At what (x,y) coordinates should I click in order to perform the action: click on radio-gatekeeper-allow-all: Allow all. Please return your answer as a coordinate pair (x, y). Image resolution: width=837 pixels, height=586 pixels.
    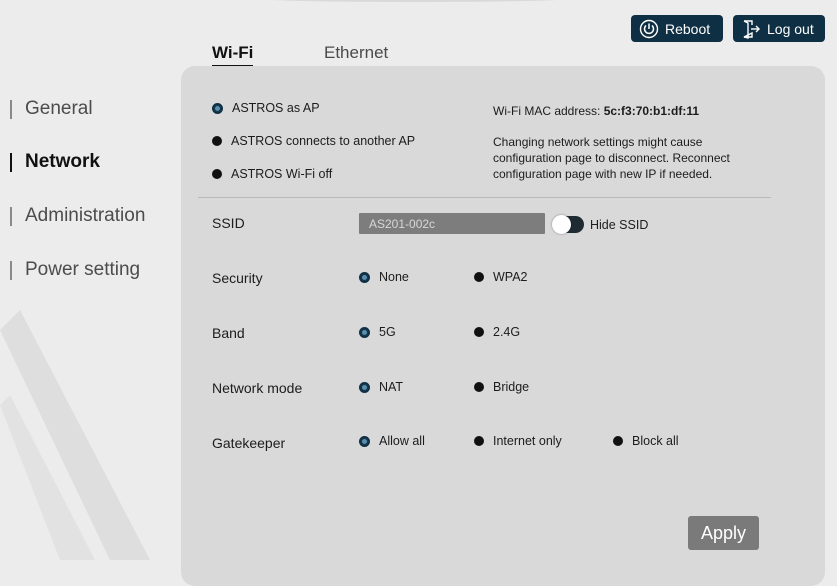
    Looking at the image, I should click on (392, 441).